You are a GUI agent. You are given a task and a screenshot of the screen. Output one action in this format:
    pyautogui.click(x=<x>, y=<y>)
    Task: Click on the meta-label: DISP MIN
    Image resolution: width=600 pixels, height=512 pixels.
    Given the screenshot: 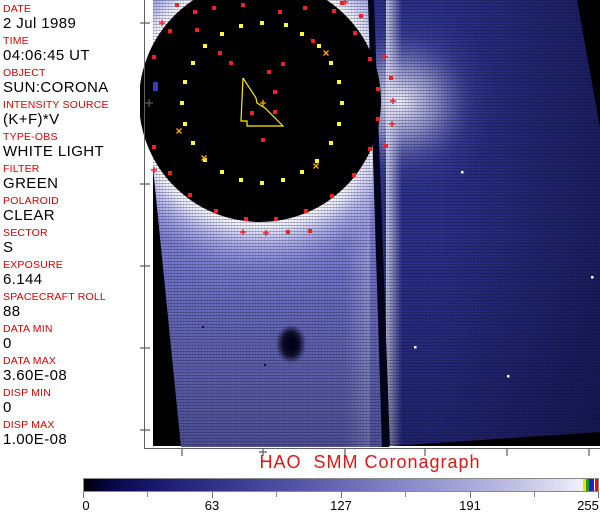 What is the action you would take?
    pyautogui.click(x=27, y=393)
    